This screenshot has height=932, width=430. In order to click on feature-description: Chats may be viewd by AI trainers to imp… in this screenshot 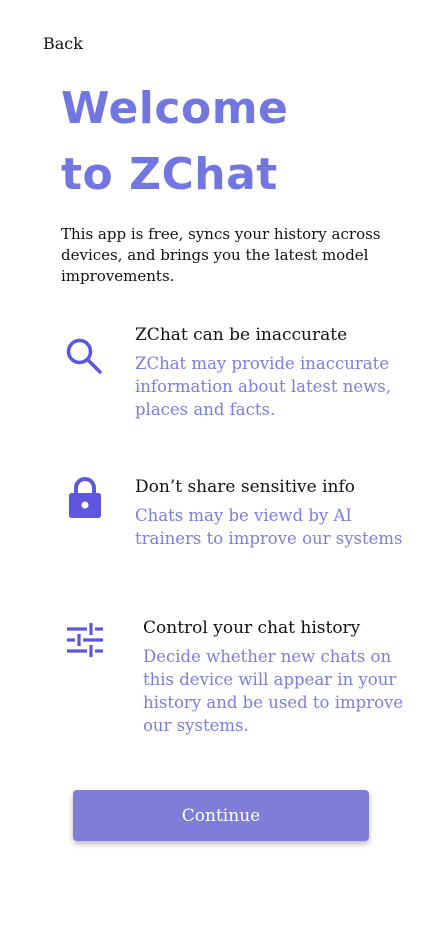, I will do `click(269, 527)`.